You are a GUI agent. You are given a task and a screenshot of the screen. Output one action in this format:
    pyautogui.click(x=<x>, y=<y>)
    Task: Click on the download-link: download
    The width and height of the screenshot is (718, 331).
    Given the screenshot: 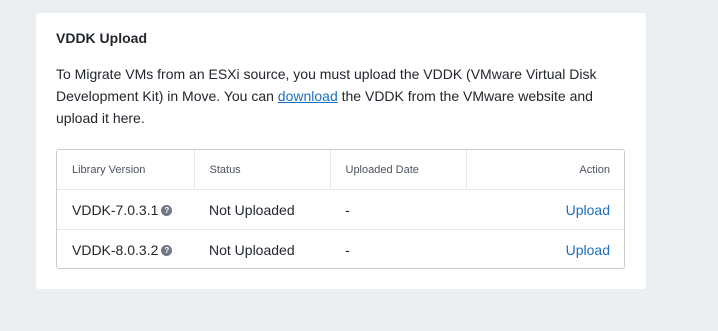 What is the action you would take?
    pyautogui.click(x=308, y=96)
    